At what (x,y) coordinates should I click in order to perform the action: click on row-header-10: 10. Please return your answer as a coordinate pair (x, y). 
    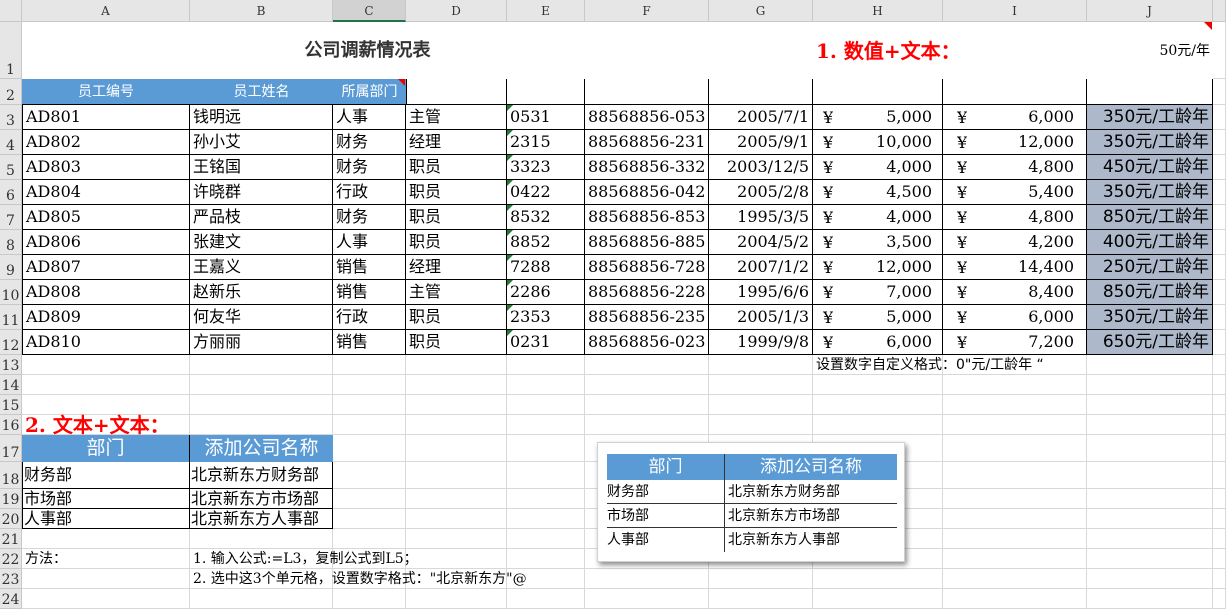
    Looking at the image, I should click on (11, 292).